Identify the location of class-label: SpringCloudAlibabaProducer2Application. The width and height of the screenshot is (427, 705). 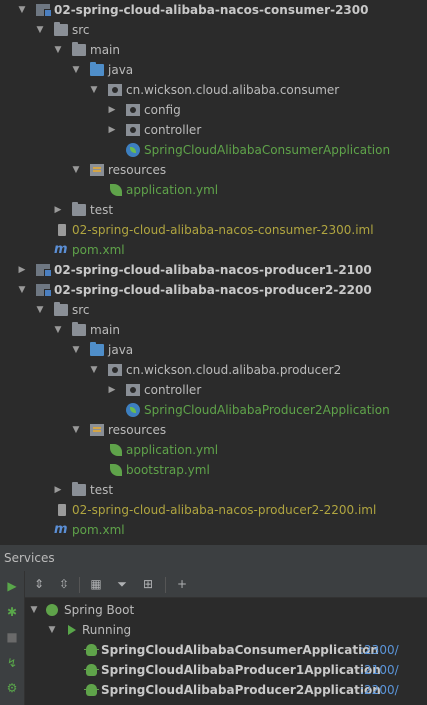
(267, 410).